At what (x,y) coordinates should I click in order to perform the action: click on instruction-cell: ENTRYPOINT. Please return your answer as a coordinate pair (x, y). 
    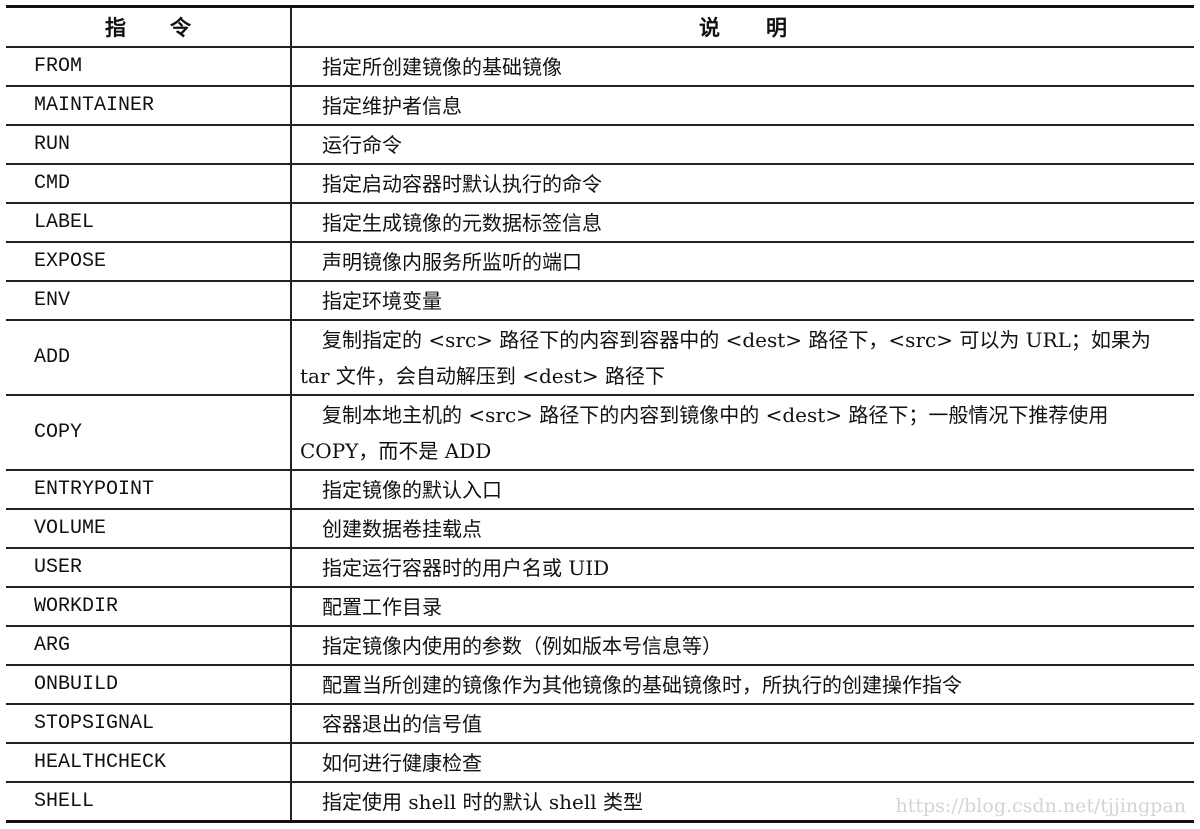
    Looking at the image, I should click on (149, 490).